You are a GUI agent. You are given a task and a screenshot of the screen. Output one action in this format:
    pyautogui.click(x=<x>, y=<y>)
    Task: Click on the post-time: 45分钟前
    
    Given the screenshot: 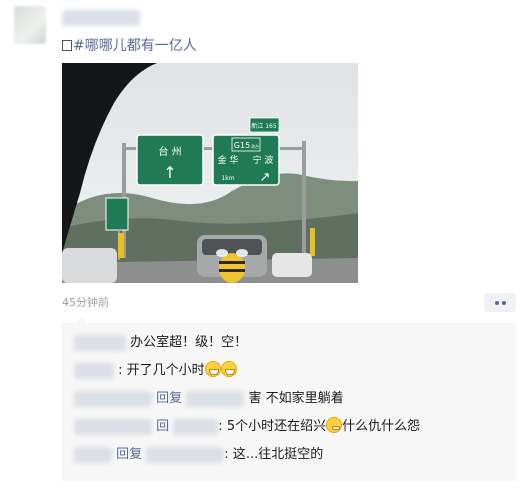 What is the action you would take?
    pyautogui.click(x=85, y=302)
    